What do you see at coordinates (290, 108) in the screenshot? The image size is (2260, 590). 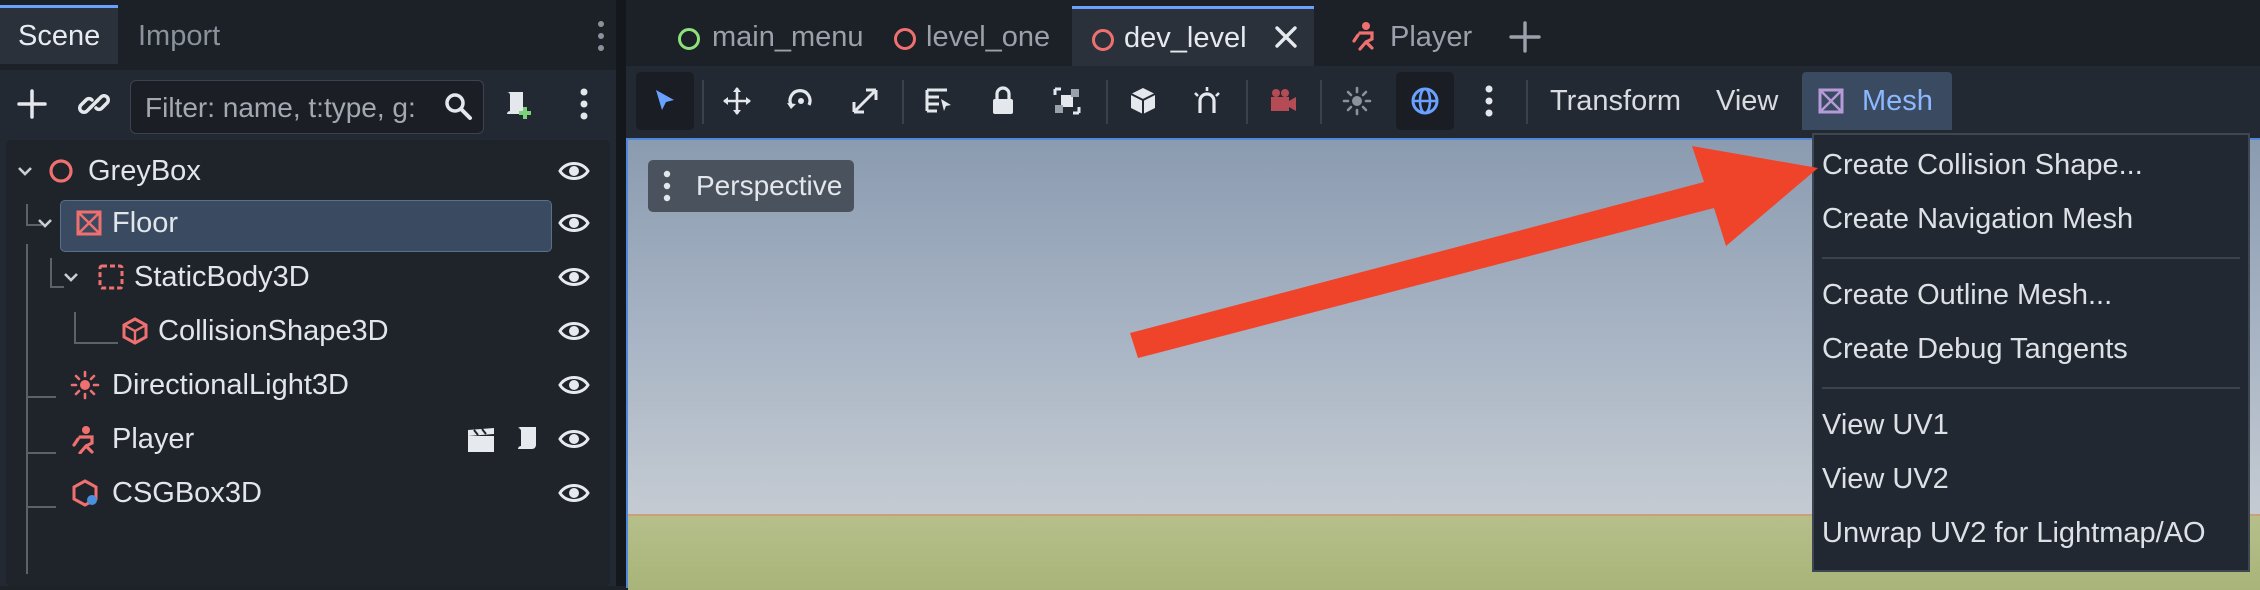 I see `filter-input` at bounding box center [290, 108].